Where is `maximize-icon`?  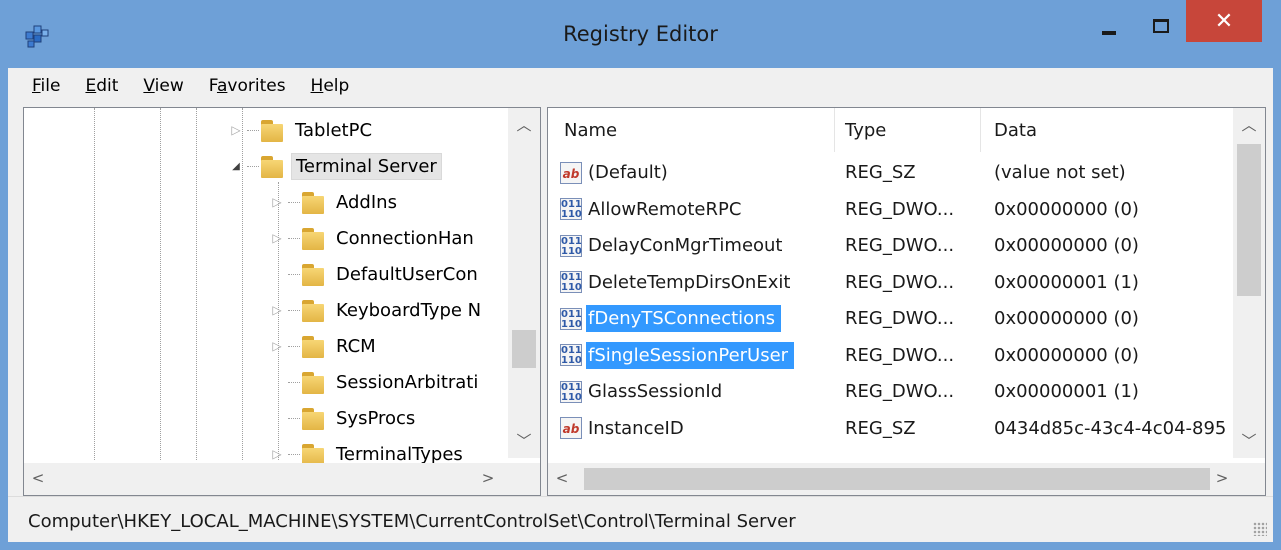
maximize-icon is located at coordinates (1161, 26).